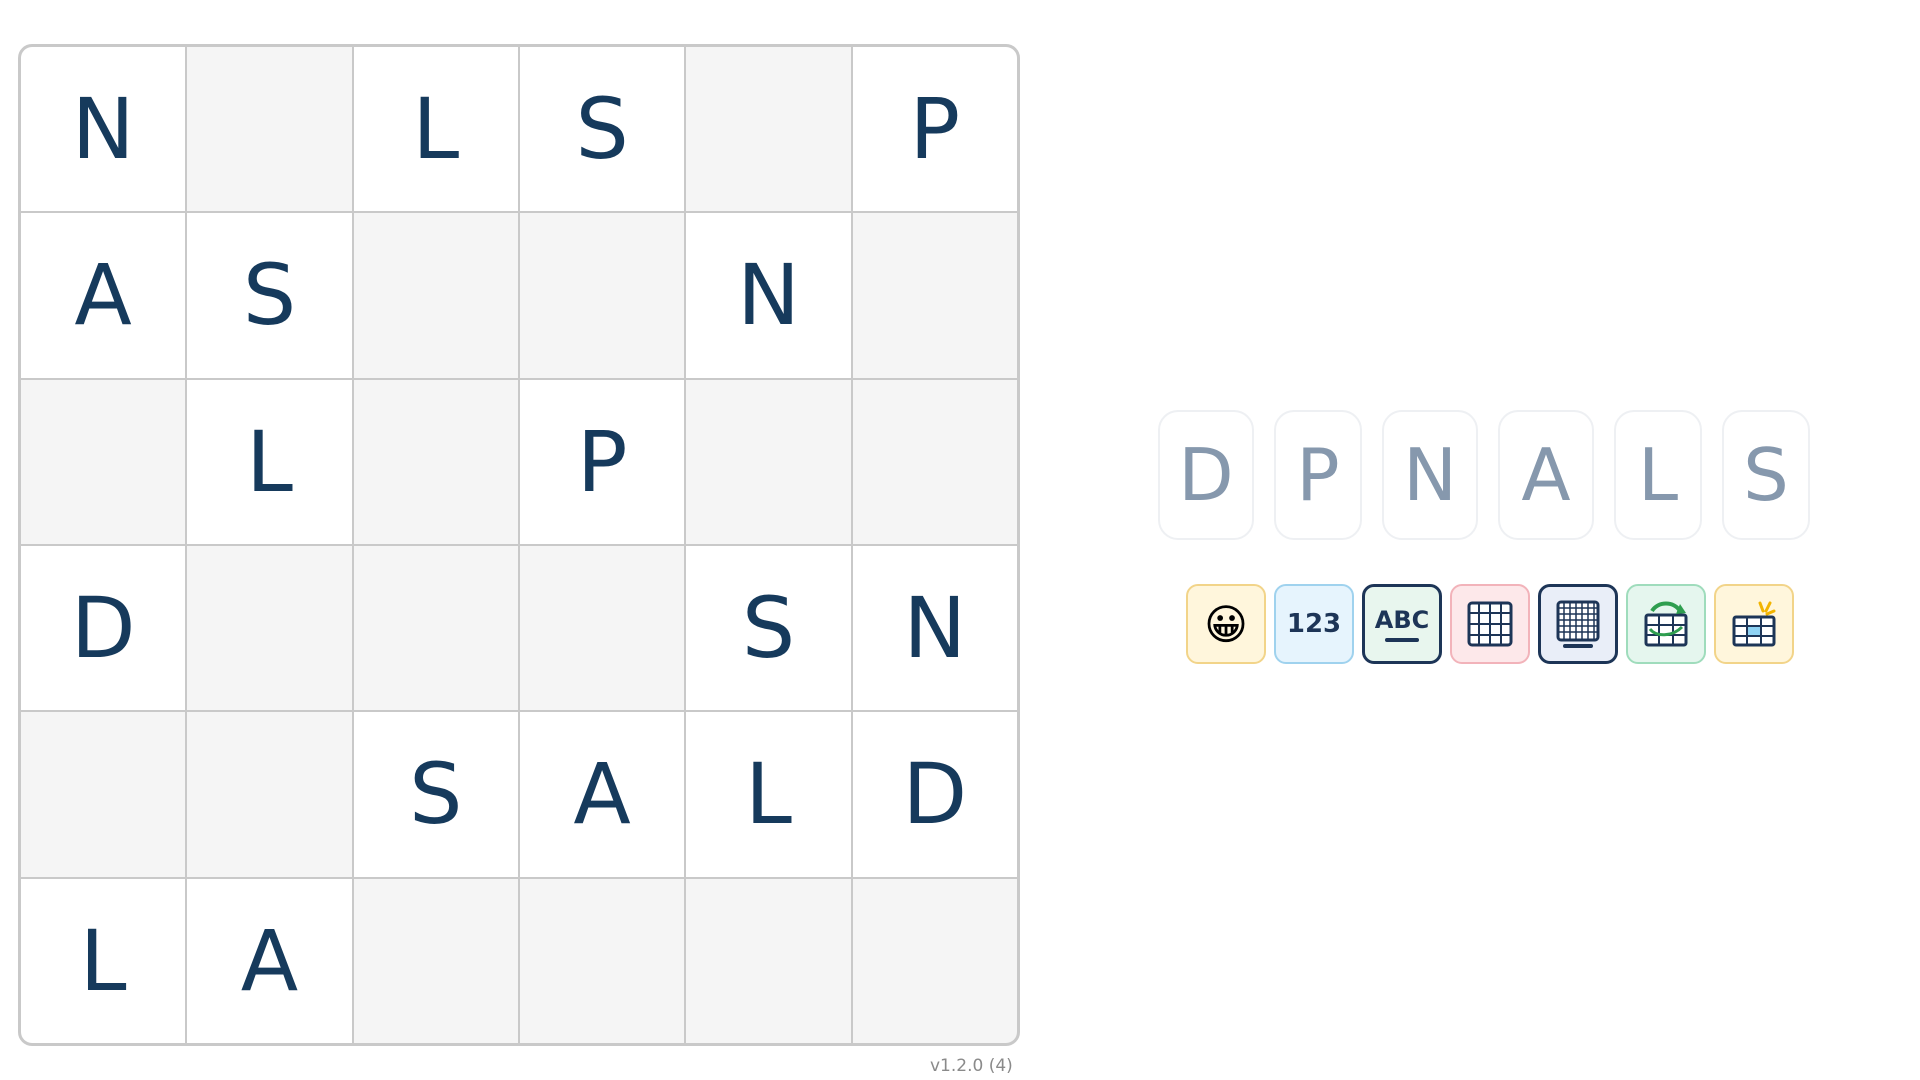 This screenshot has height=1080, width=1920. I want to click on emoji-icon: 😀, so click(1226, 624).